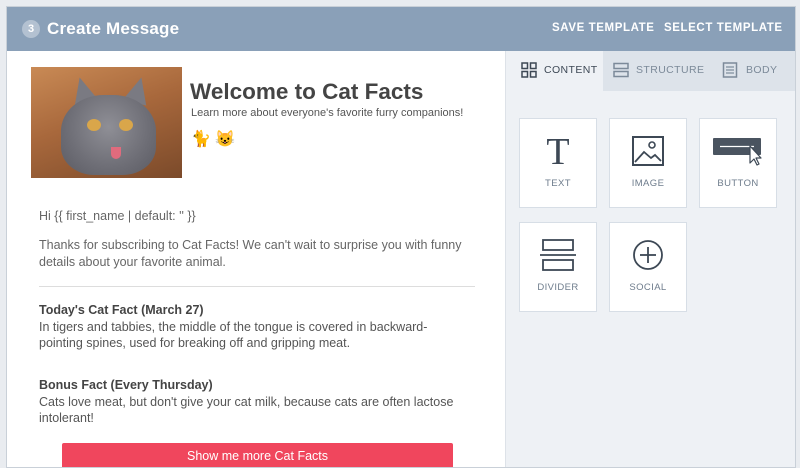 This screenshot has width=800, height=468. Describe the element at coordinates (257, 455) in the screenshot. I see `cta-button: Show me more Cat Facts` at that location.